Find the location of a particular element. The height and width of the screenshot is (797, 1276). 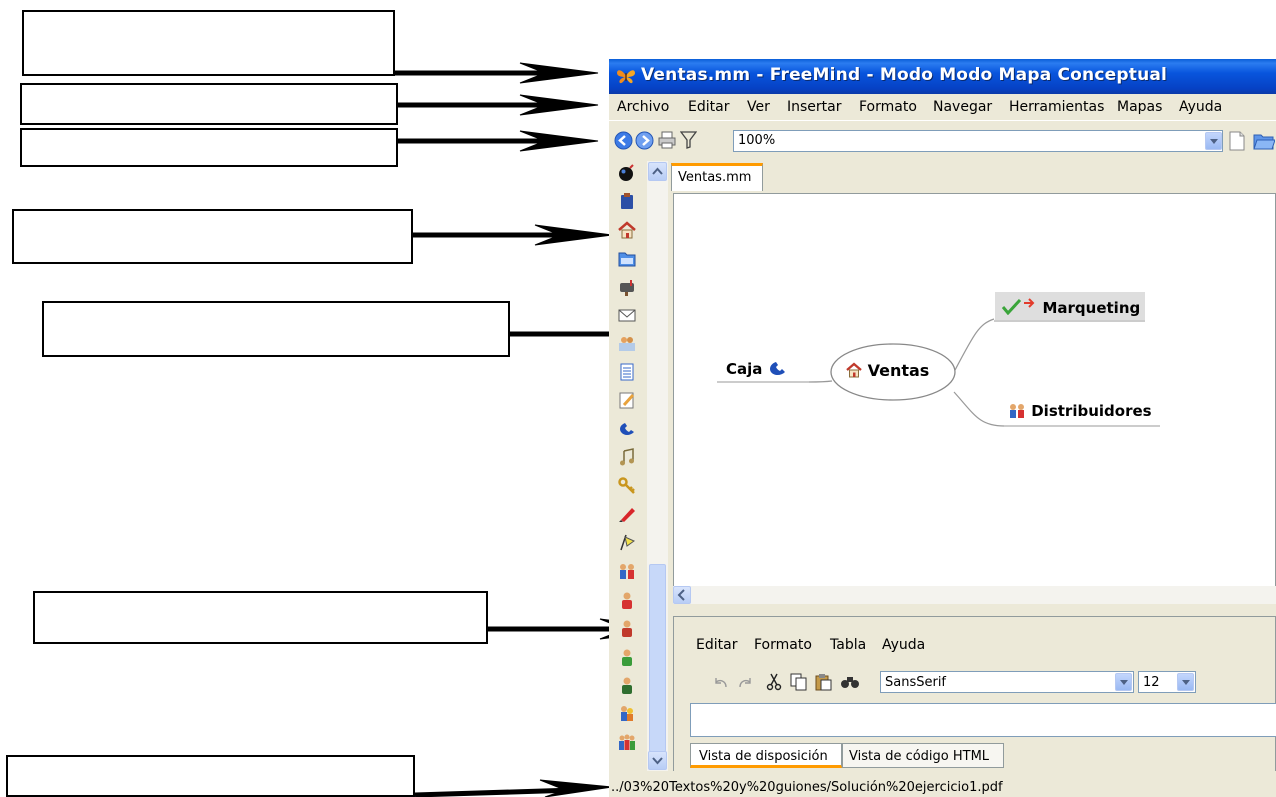

notes-menu-formato: Formato is located at coordinates (783, 645).